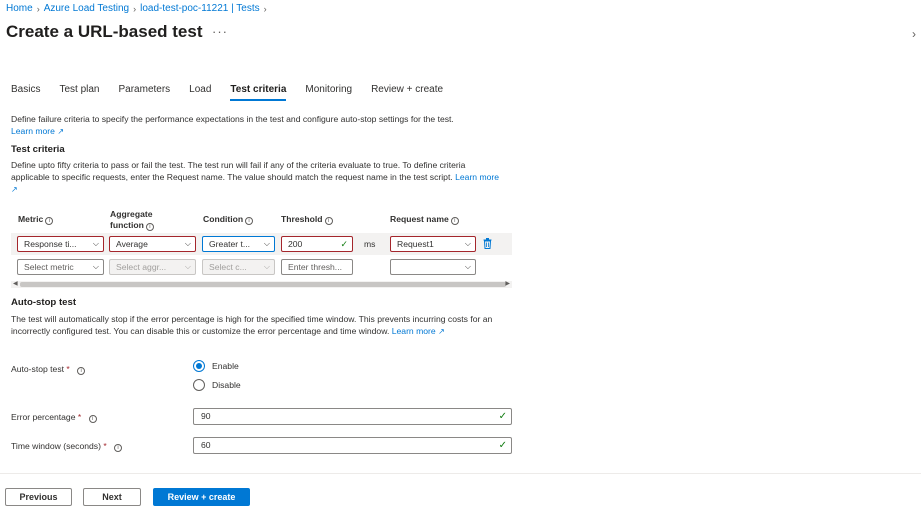  Describe the element at coordinates (199, 366) in the screenshot. I see `radio-enable-circle` at that location.